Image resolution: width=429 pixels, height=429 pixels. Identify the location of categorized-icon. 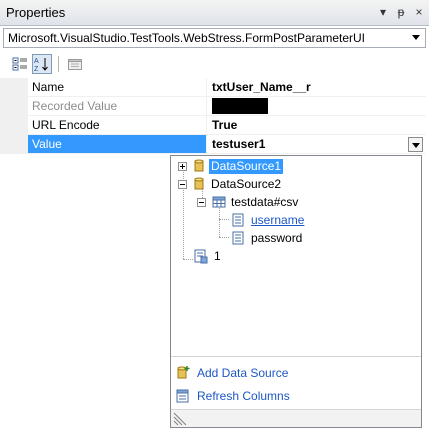
(19, 64).